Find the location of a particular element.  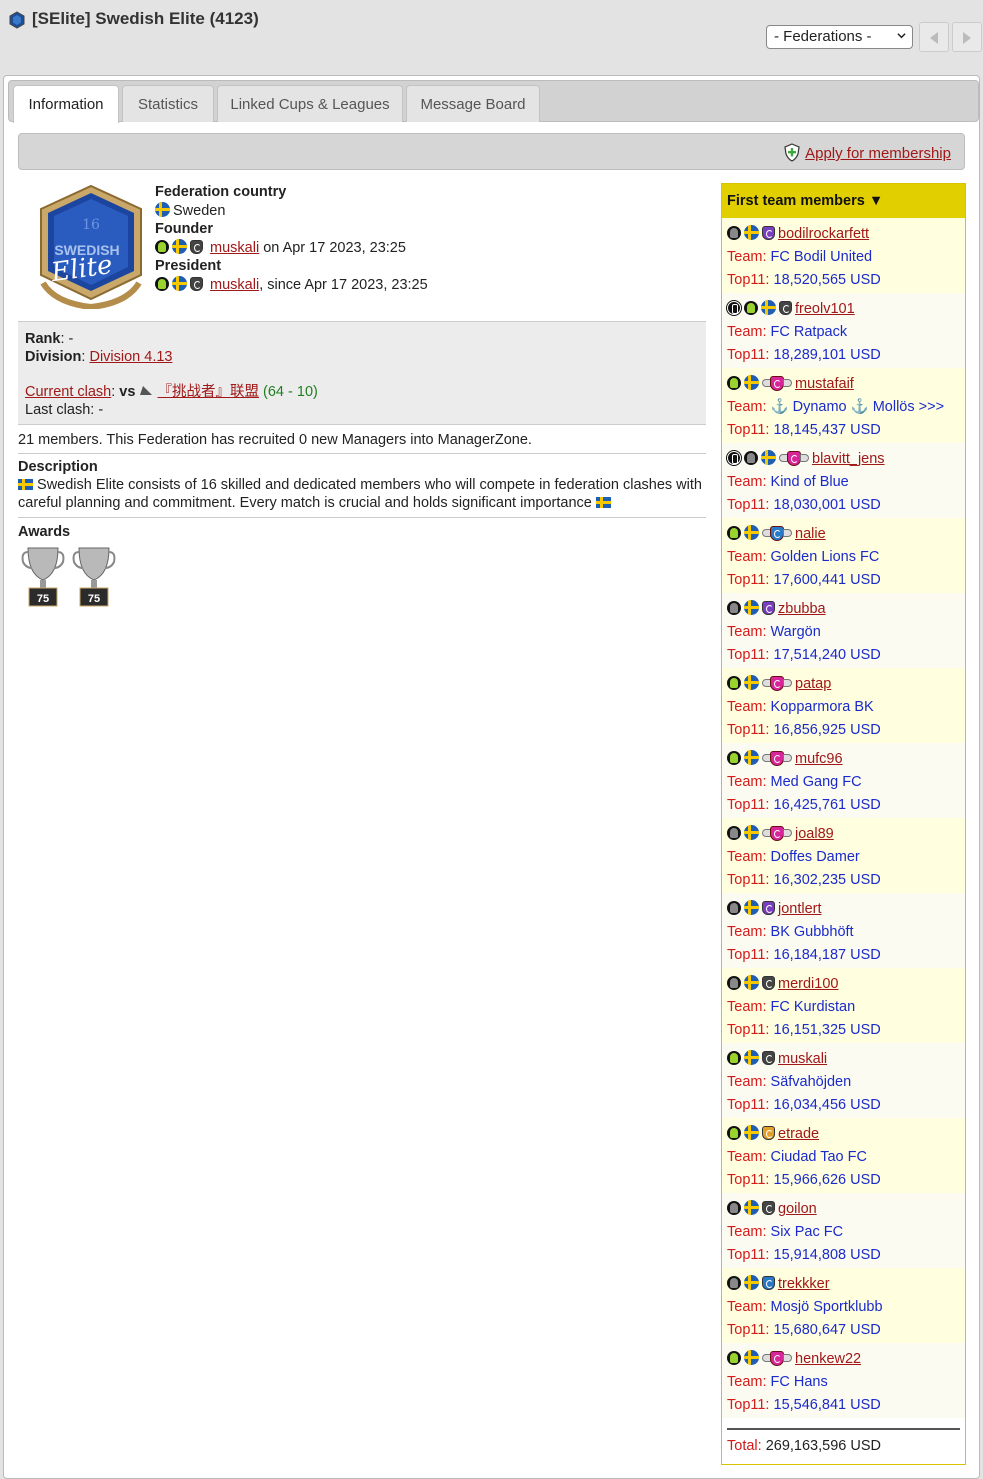

top11-value: 16,302,235 USD is located at coordinates (827, 880).